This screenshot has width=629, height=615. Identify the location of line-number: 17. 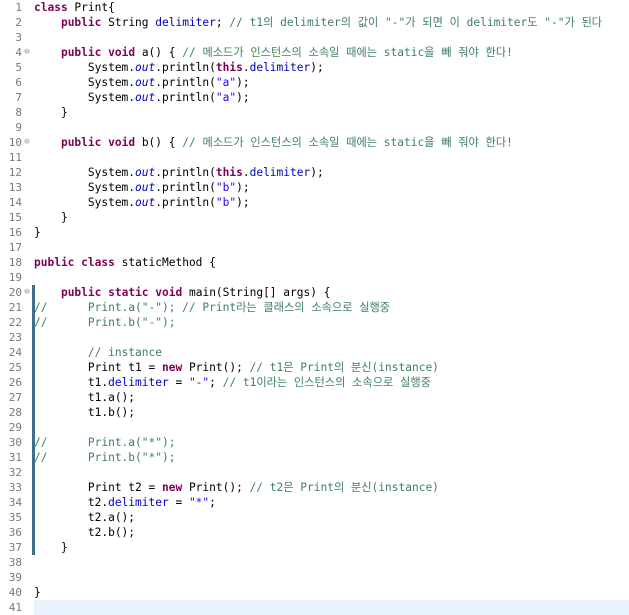
(15, 247).